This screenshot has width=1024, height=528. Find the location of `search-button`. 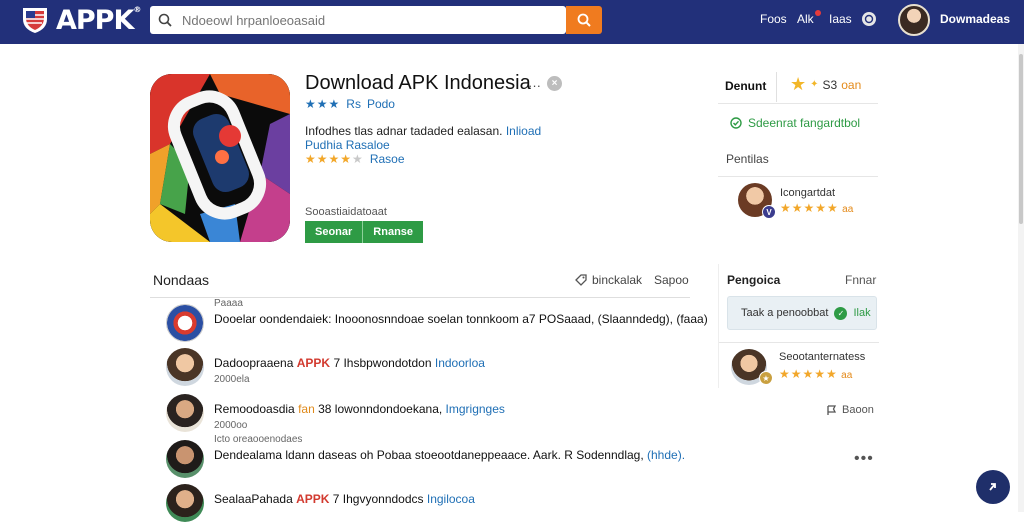

search-button is located at coordinates (584, 20).